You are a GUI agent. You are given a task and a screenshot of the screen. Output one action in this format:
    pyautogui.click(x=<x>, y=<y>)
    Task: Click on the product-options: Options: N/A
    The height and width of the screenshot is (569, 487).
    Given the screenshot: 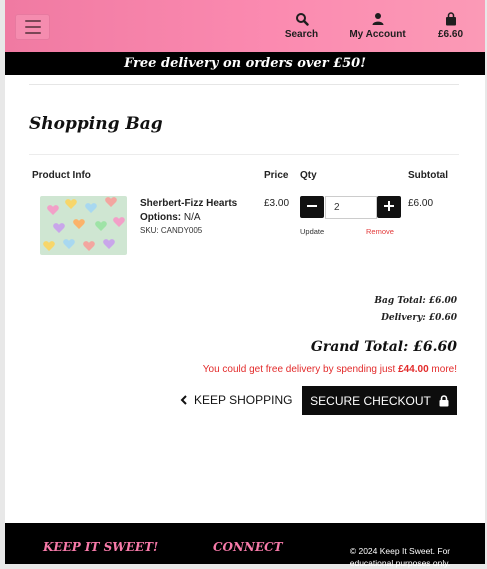 What is the action you would take?
    pyautogui.click(x=170, y=217)
    